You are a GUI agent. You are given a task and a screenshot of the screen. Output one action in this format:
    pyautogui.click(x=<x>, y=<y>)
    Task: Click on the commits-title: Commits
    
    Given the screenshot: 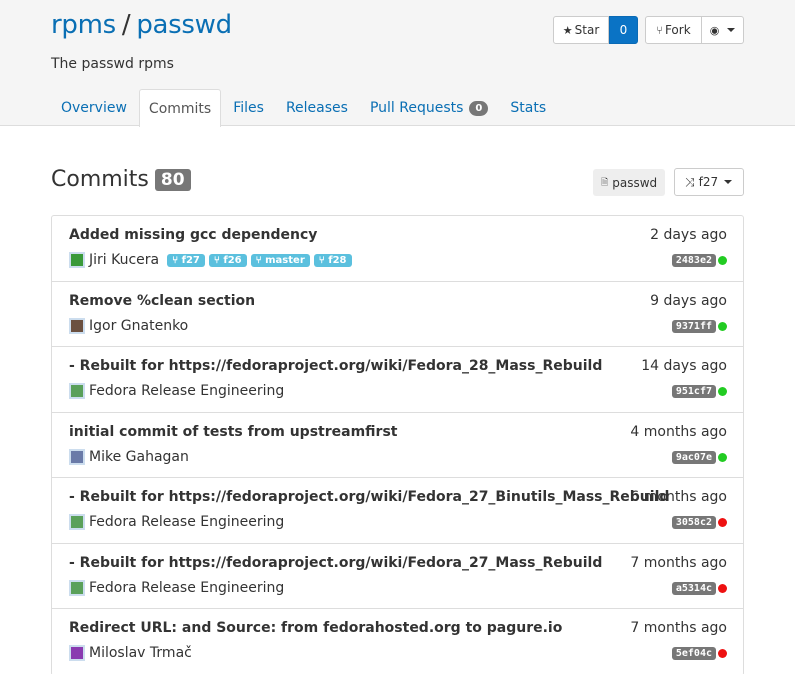 What is the action you would take?
    pyautogui.click(x=100, y=179)
    